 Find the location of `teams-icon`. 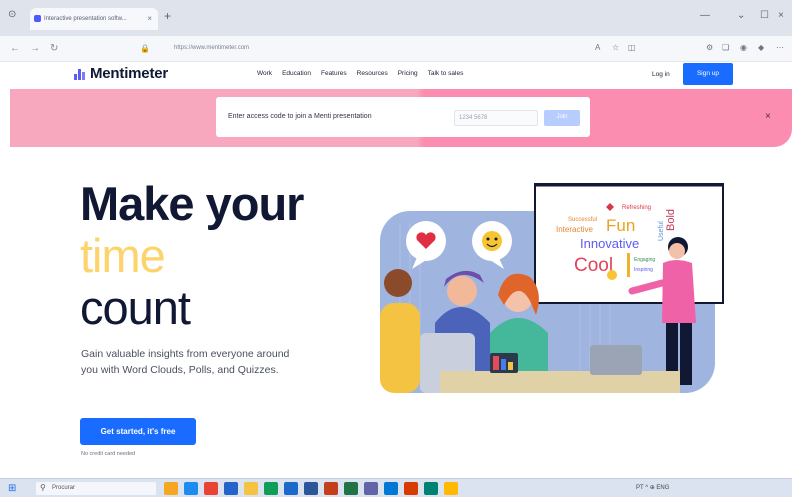

teams-icon is located at coordinates (371, 488).